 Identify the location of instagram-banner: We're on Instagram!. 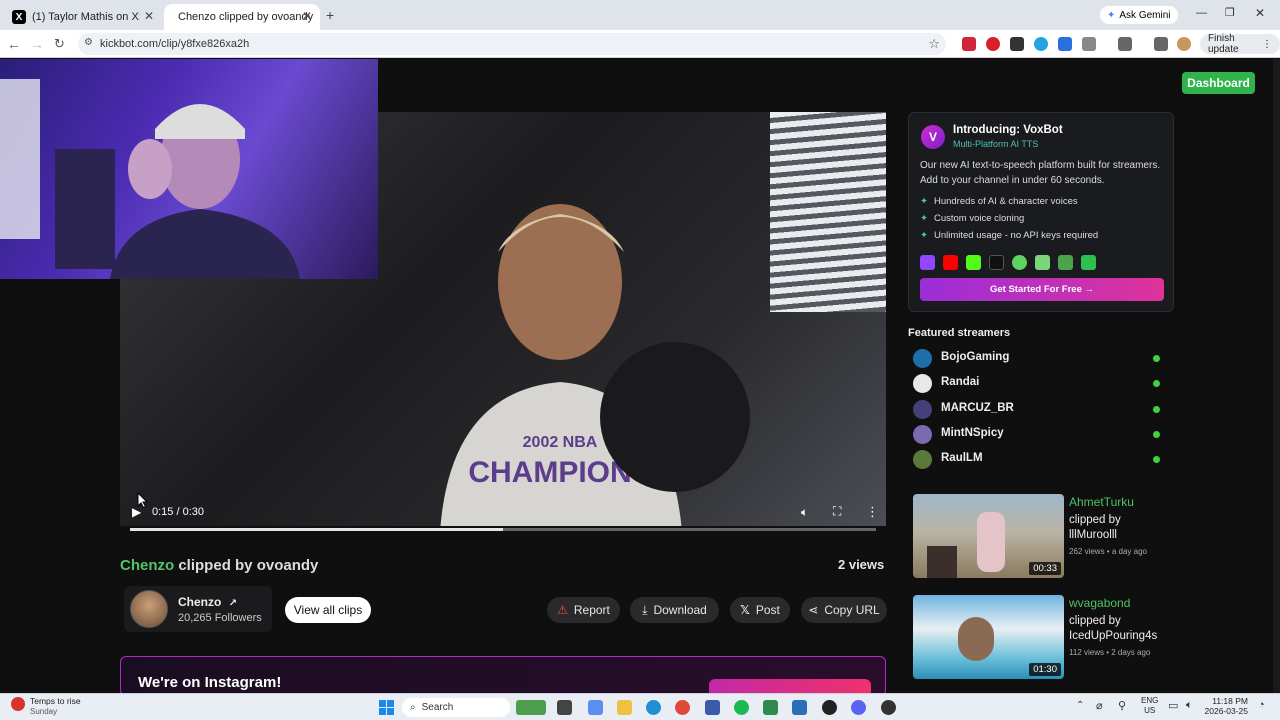
(503, 674).